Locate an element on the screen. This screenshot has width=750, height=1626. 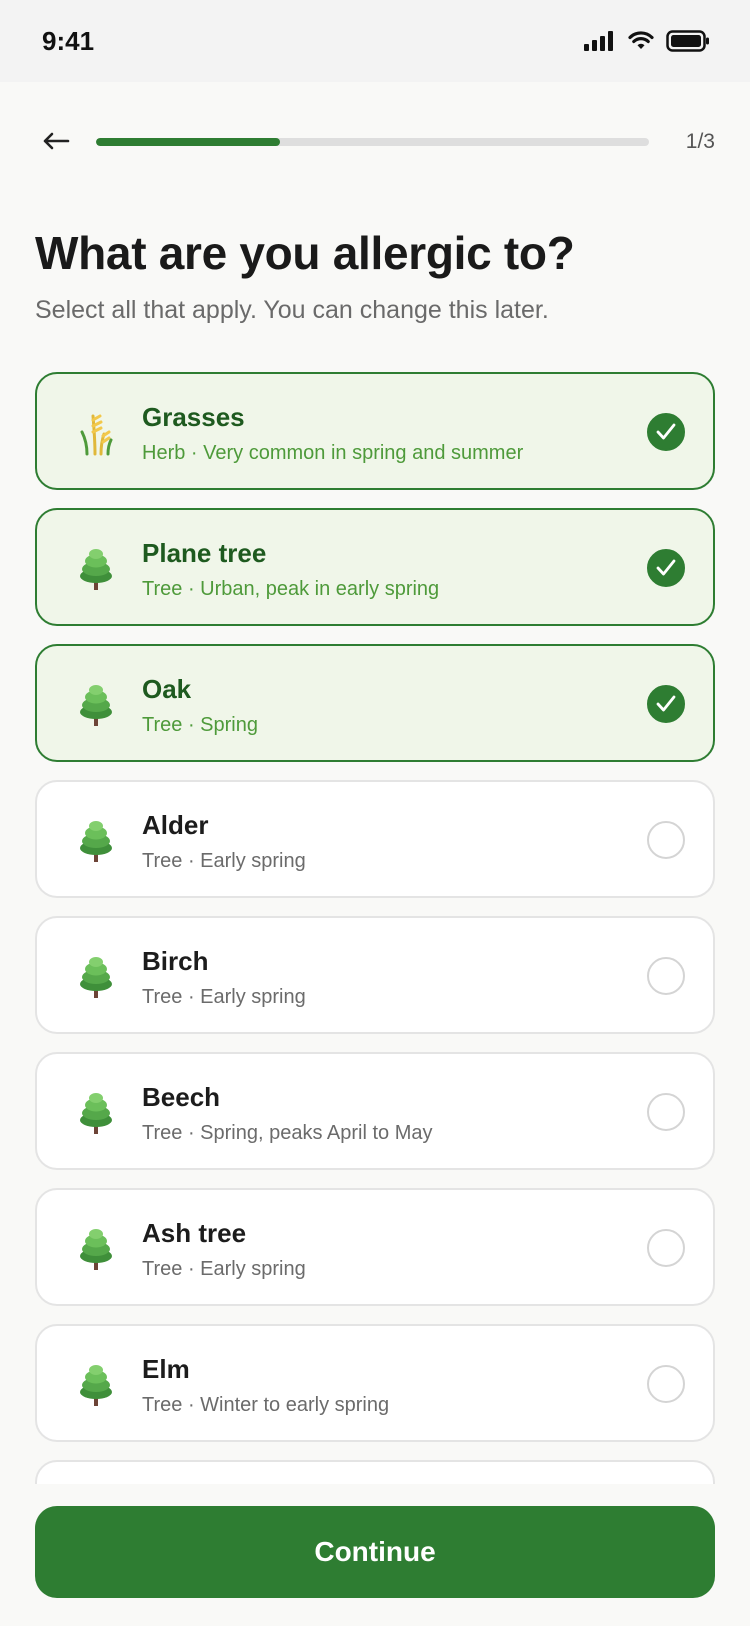
allergen-detail: Tree · Spring, peaks April to May is located at coordinates (287, 1133).